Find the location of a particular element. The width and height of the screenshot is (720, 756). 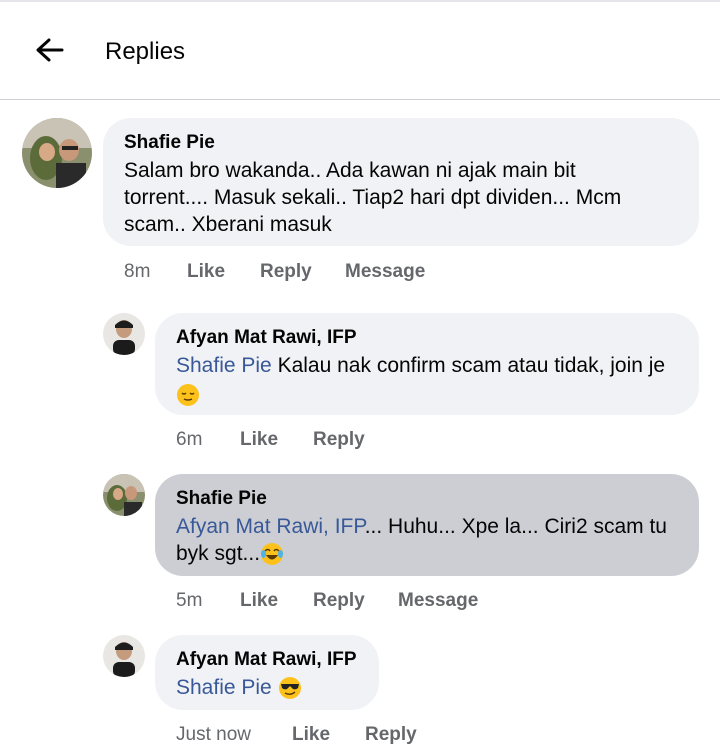

comment-actions: Just now Like Reply is located at coordinates (426, 736).